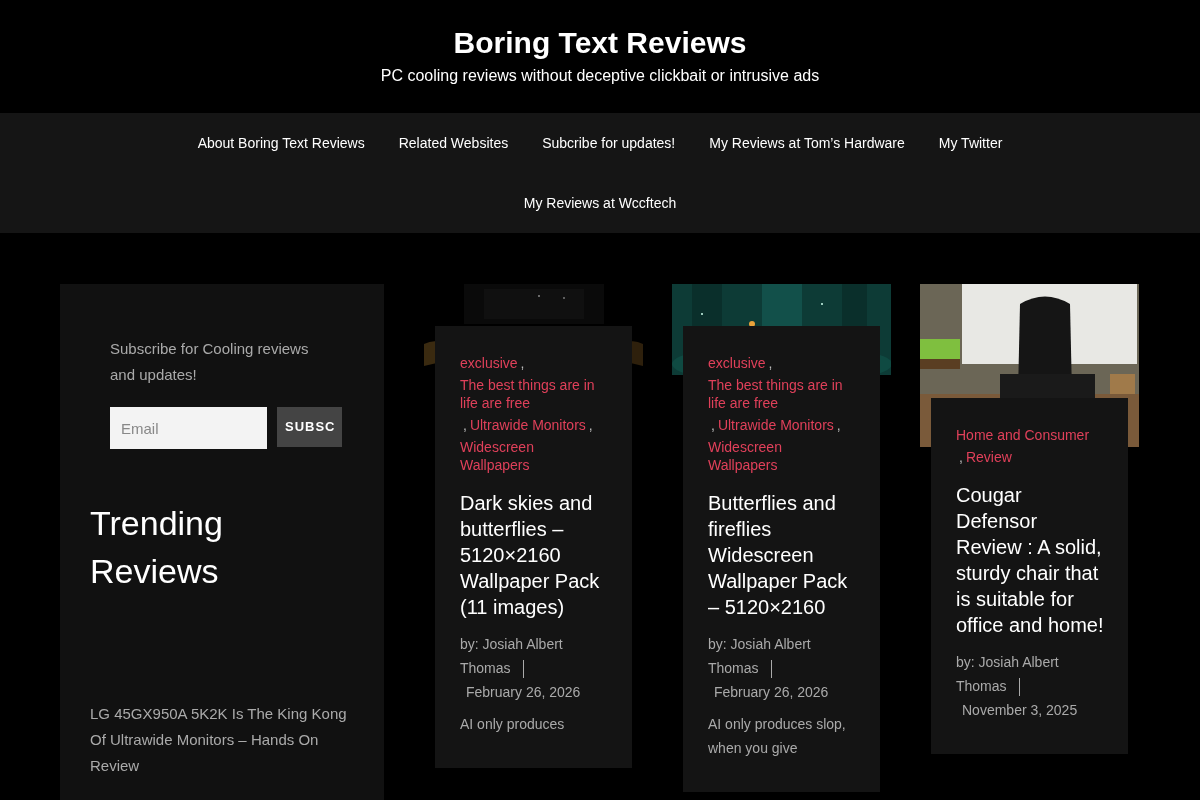 Image resolution: width=1200 pixels, height=800 pixels. Describe the element at coordinates (220, 740) in the screenshot. I see `trending-link: LG 45GX950A 5K2K Is The King Kong Of Ultrawide Monitors – Hands On Review` at that location.